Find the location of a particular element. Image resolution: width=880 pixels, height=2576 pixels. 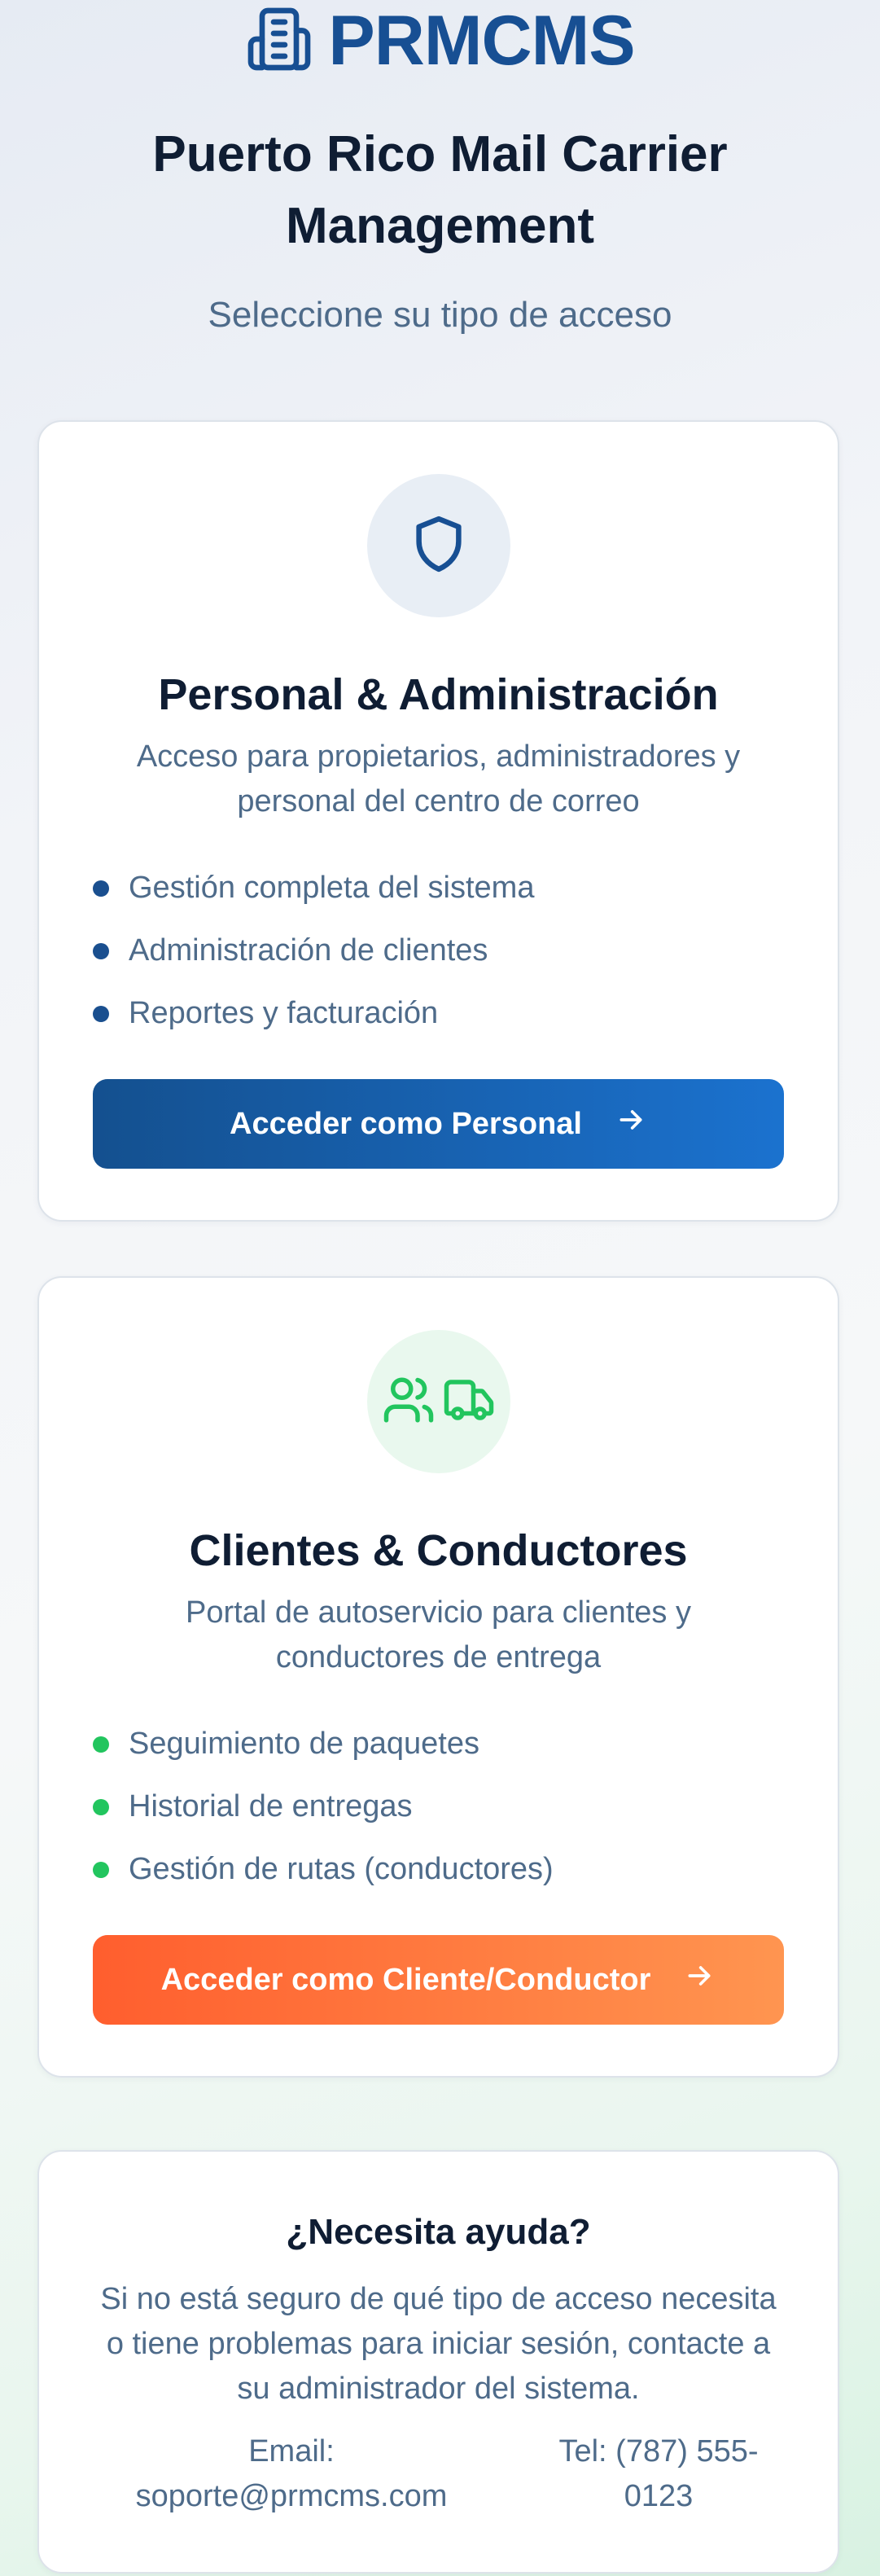

staff-access-button: Acceder como Personal is located at coordinates (438, 1124).